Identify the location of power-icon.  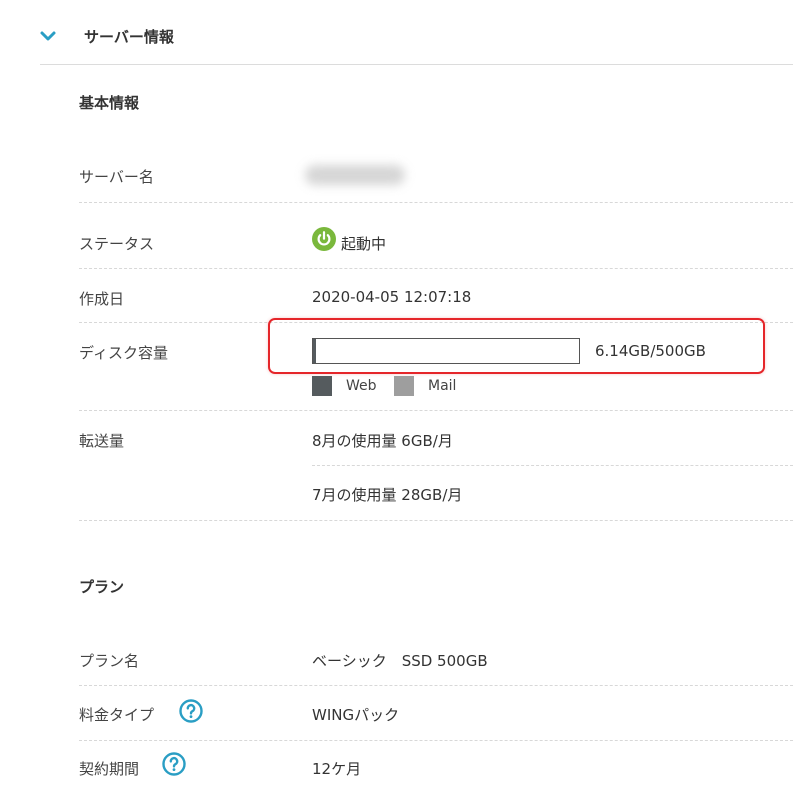
(324, 239).